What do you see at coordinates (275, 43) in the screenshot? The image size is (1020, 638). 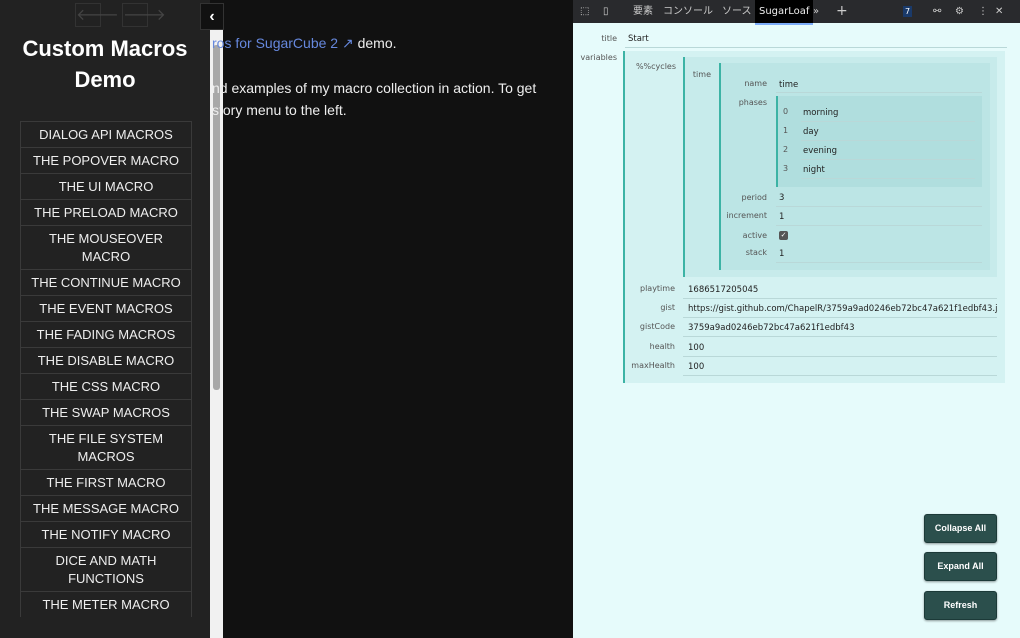 I see `sugarcube-link: ros for SugarCube 2` at bounding box center [275, 43].